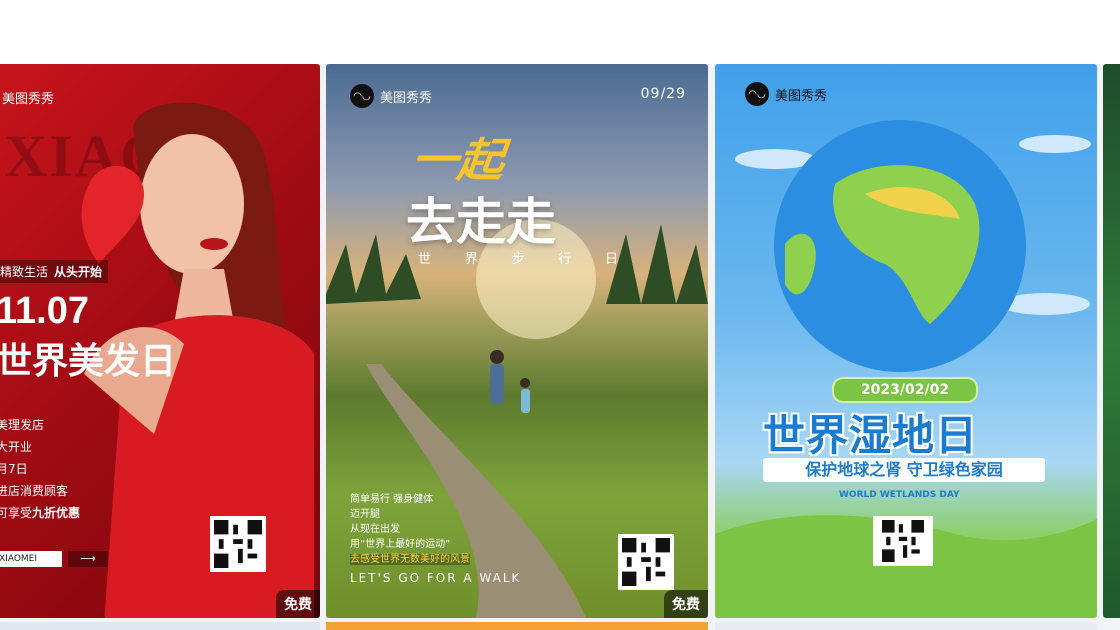  I want to click on event-date: 2023/02/02, so click(905, 390).